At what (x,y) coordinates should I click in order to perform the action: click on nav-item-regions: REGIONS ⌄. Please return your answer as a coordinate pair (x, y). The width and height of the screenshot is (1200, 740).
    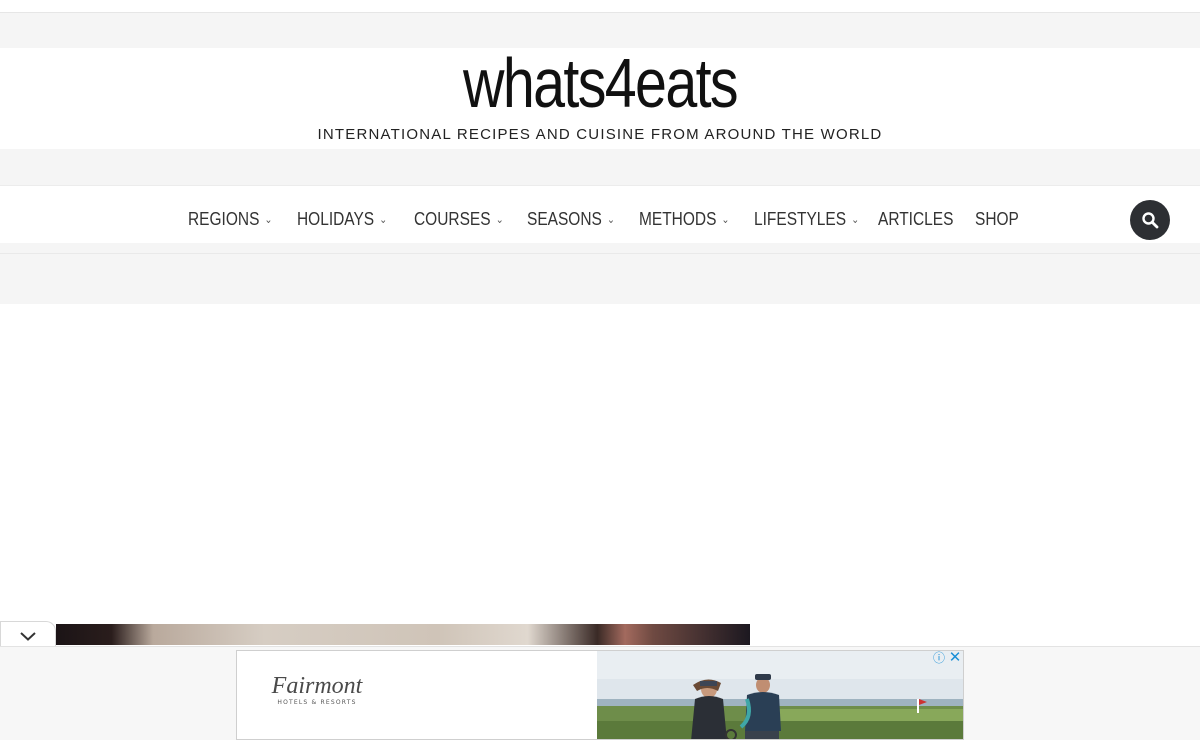
    Looking at the image, I should click on (230, 219).